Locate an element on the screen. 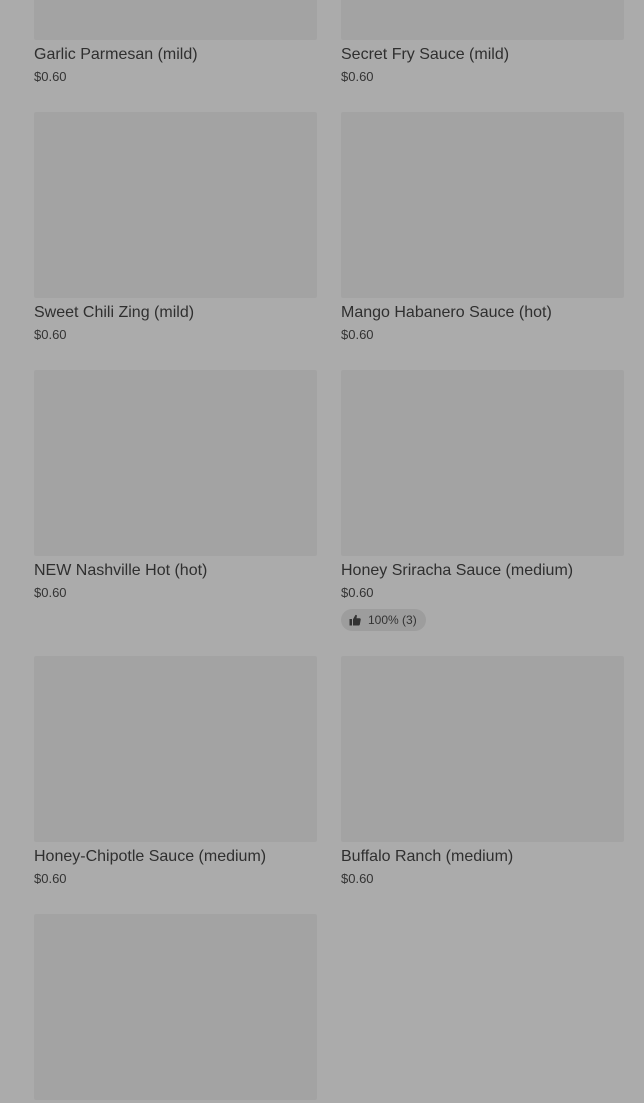 Image resolution: width=644 pixels, height=1103 pixels. product-name: Mango Habanero Sauce (hot) is located at coordinates (446, 312).